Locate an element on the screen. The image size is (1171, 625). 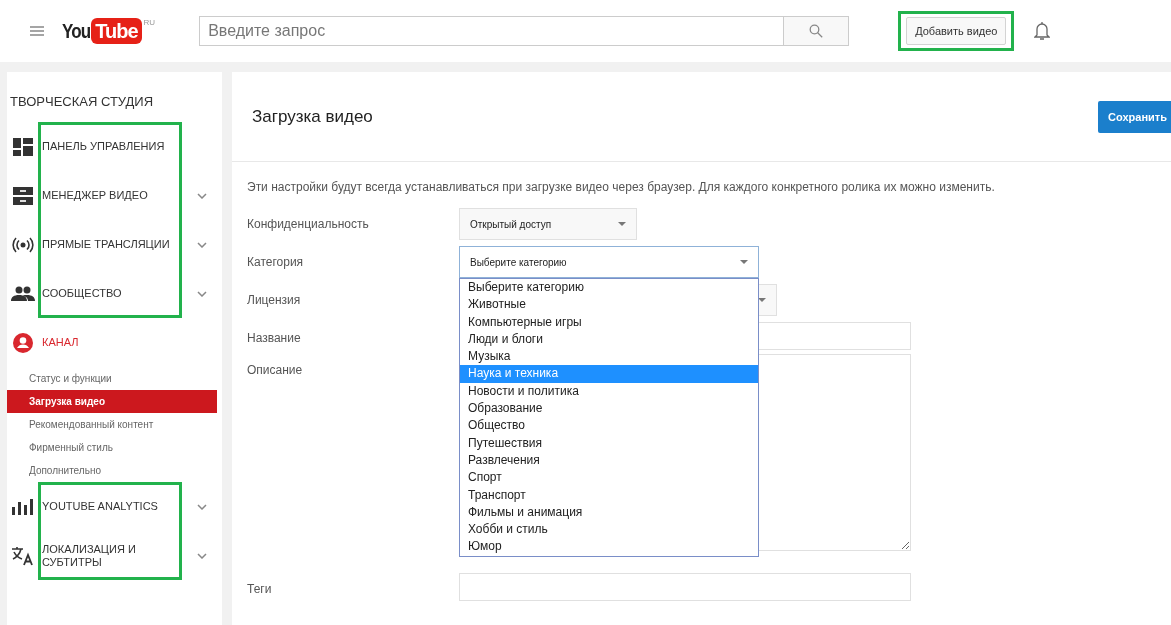
sidebar-title: ТВОРЧЕСКАЯ СТУДИЯ is located at coordinates (82, 101).